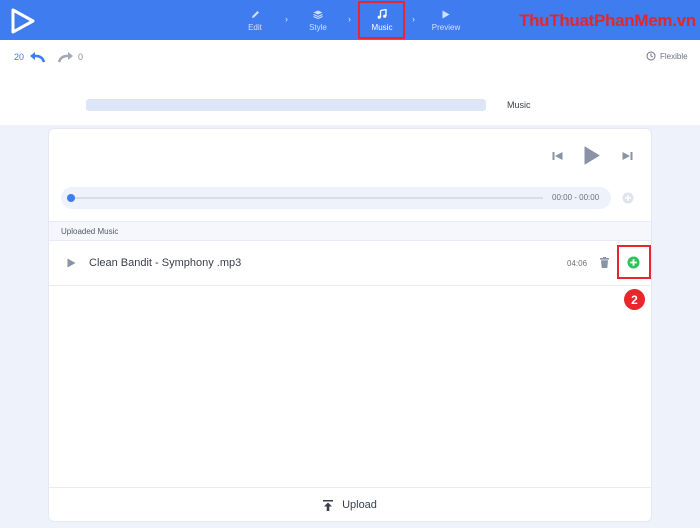  Describe the element at coordinates (359, 505) in the screenshot. I see `upload-label: Upload` at that location.